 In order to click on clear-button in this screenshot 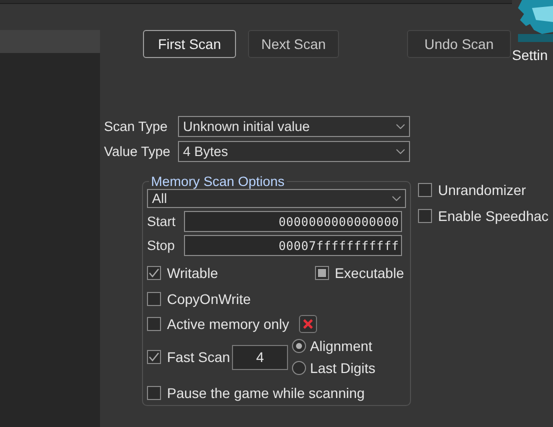, I will do `click(308, 324)`.